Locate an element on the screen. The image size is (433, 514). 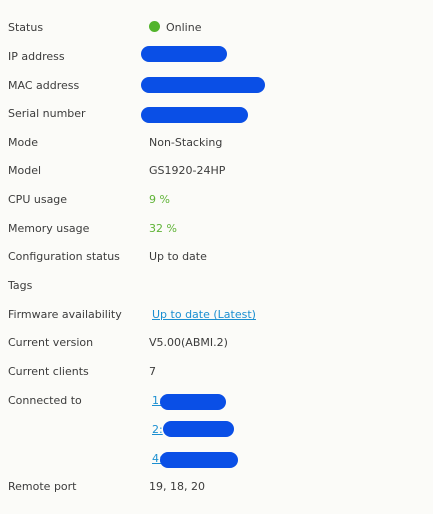
mode-label: Mode is located at coordinates (23, 142).